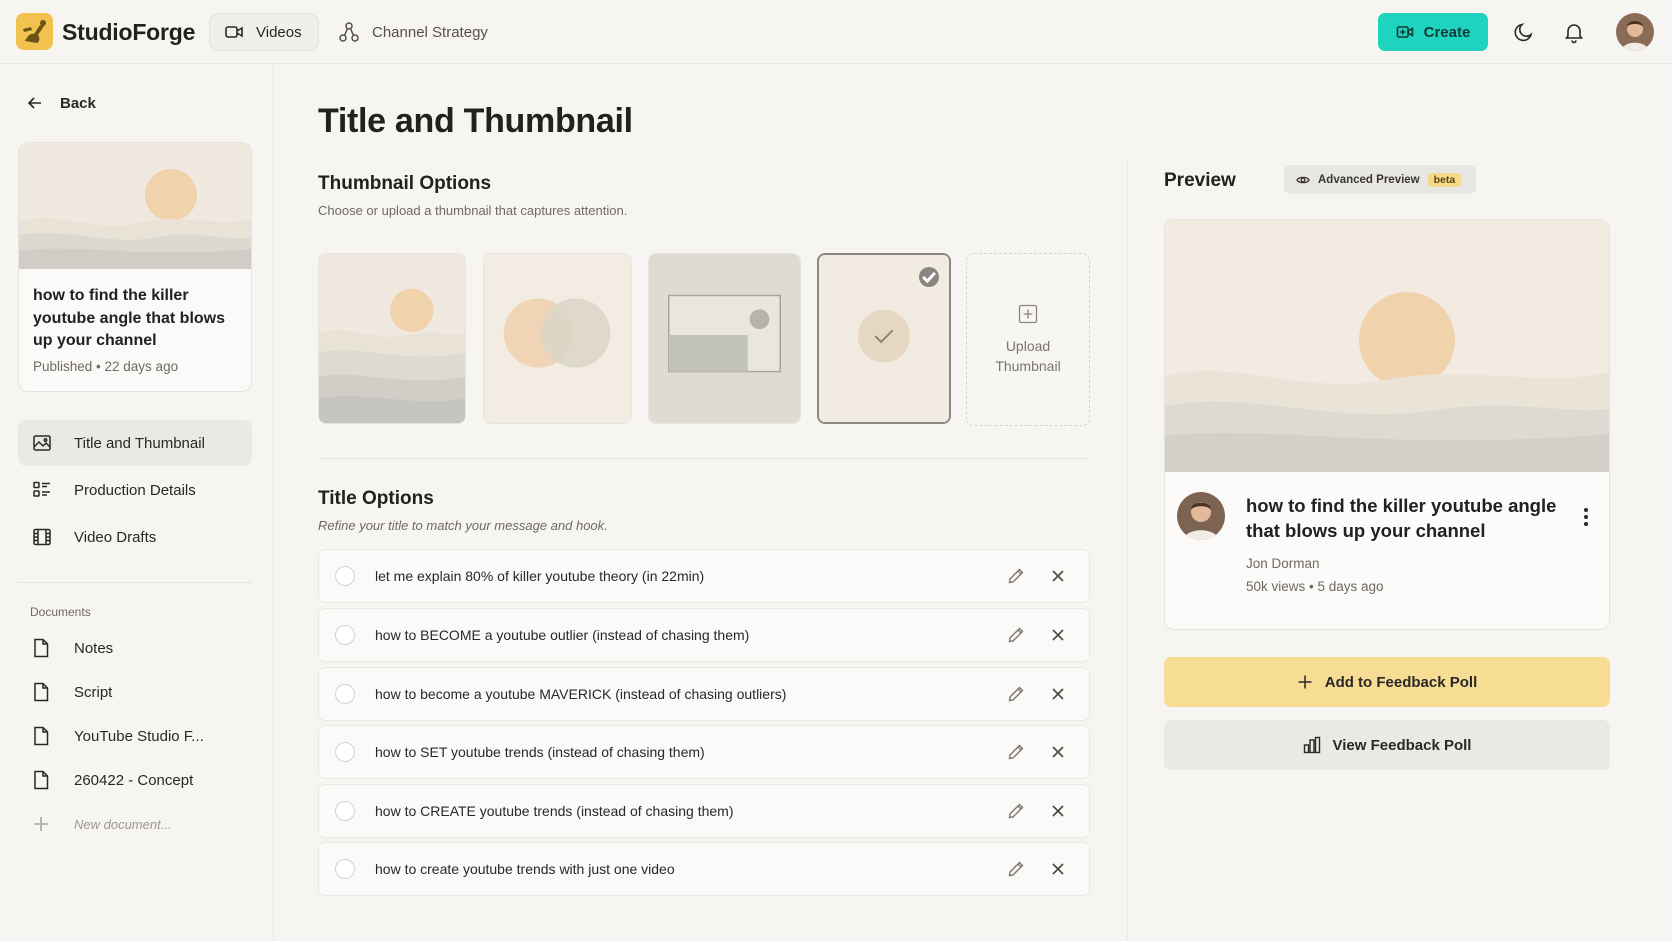 This screenshot has height=941, width=1672. What do you see at coordinates (135, 692) in the screenshot?
I see `document-item-script: Script` at bounding box center [135, 692].